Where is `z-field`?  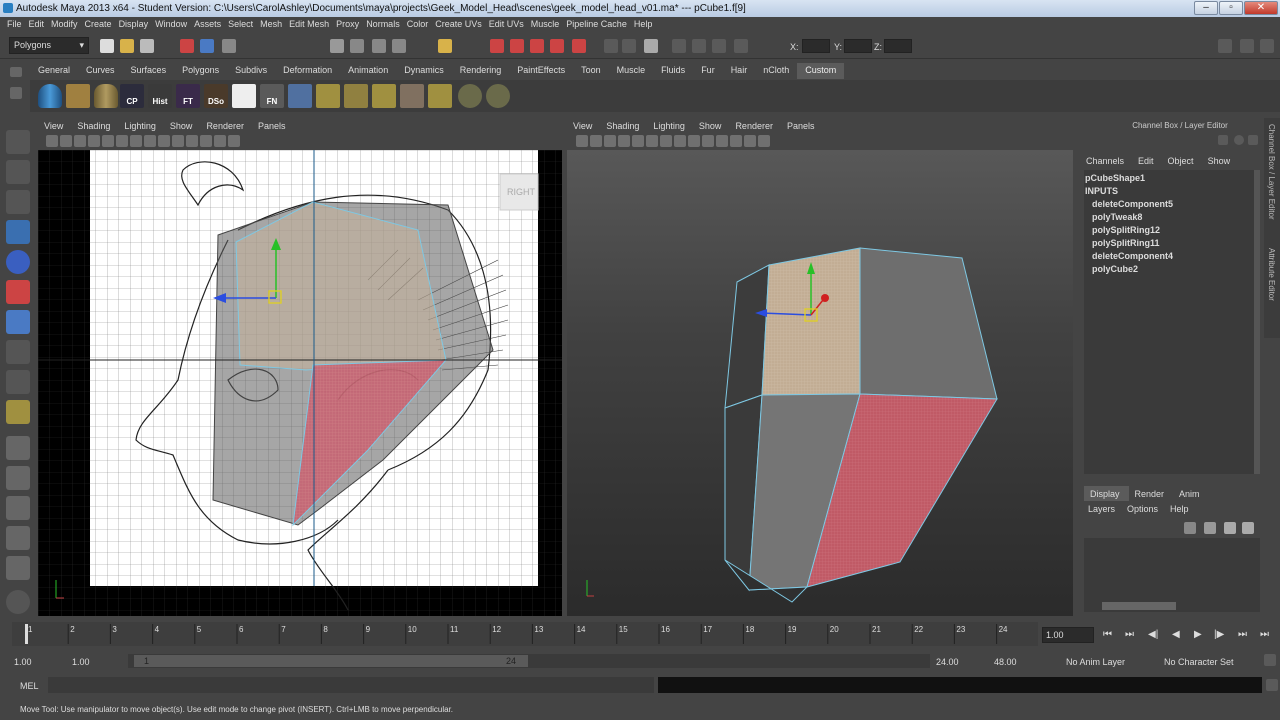
z-field is located at coordinates (898, 46).